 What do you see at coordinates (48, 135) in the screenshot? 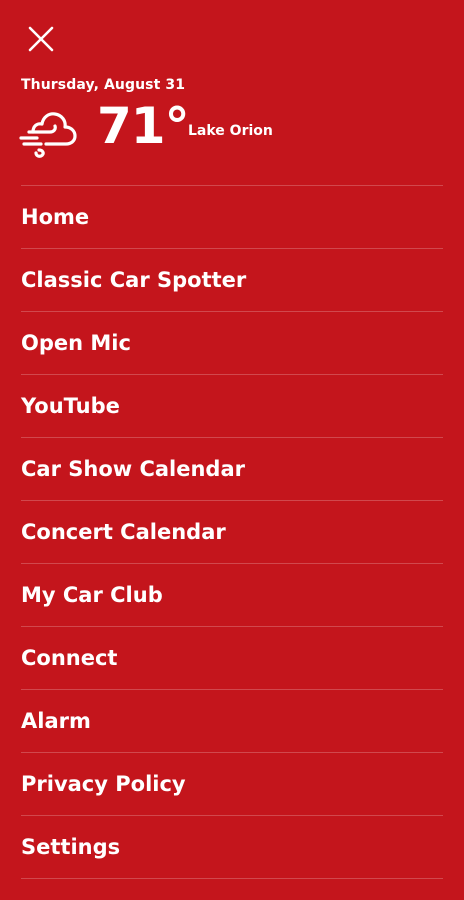
I see `windy-cloud-icon` at bounding box center [48, 135].